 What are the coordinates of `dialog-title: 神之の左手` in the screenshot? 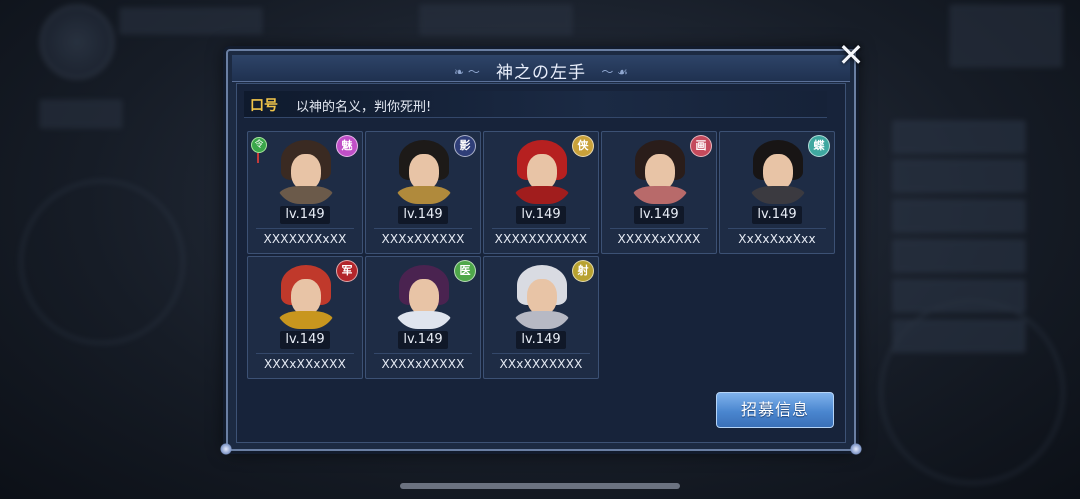 It's located at (541, 73).